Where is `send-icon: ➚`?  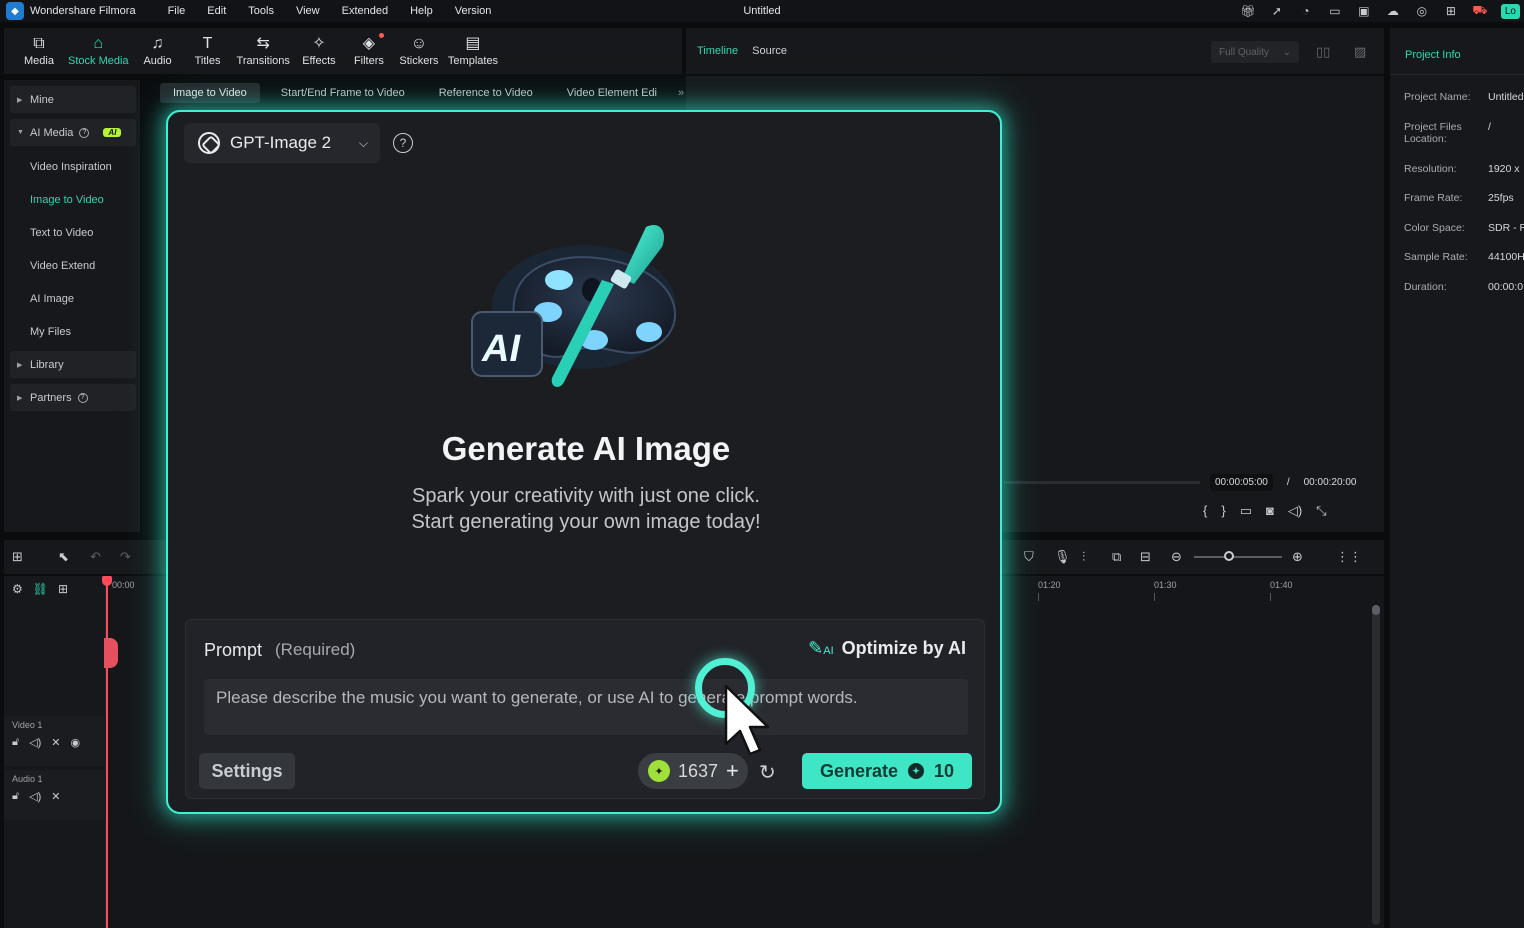 send-icon: ➚ is located at coordinates (1277, 11).